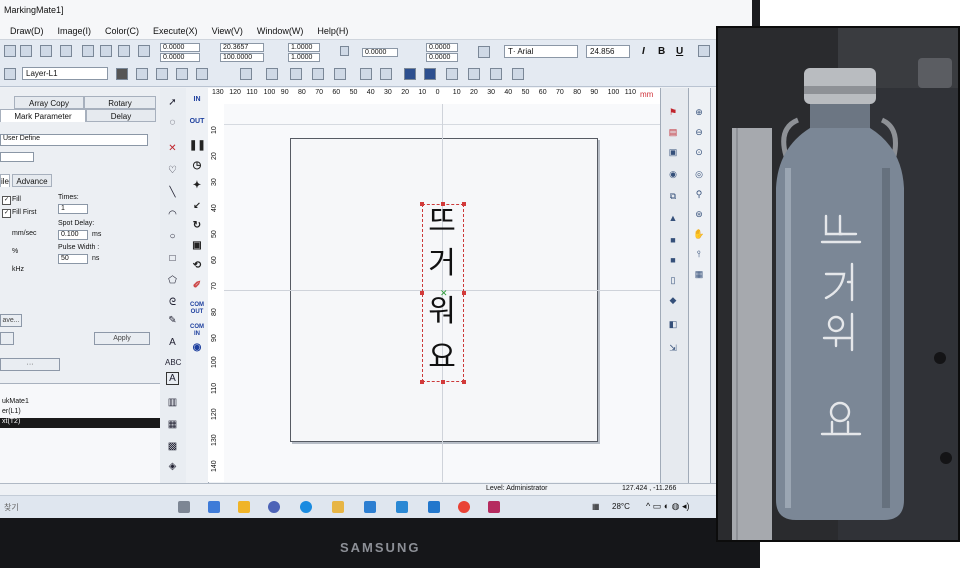 This screenshot has width=966, height=568. I want to click on menu-draw: Draw(D), so click(27, 31).